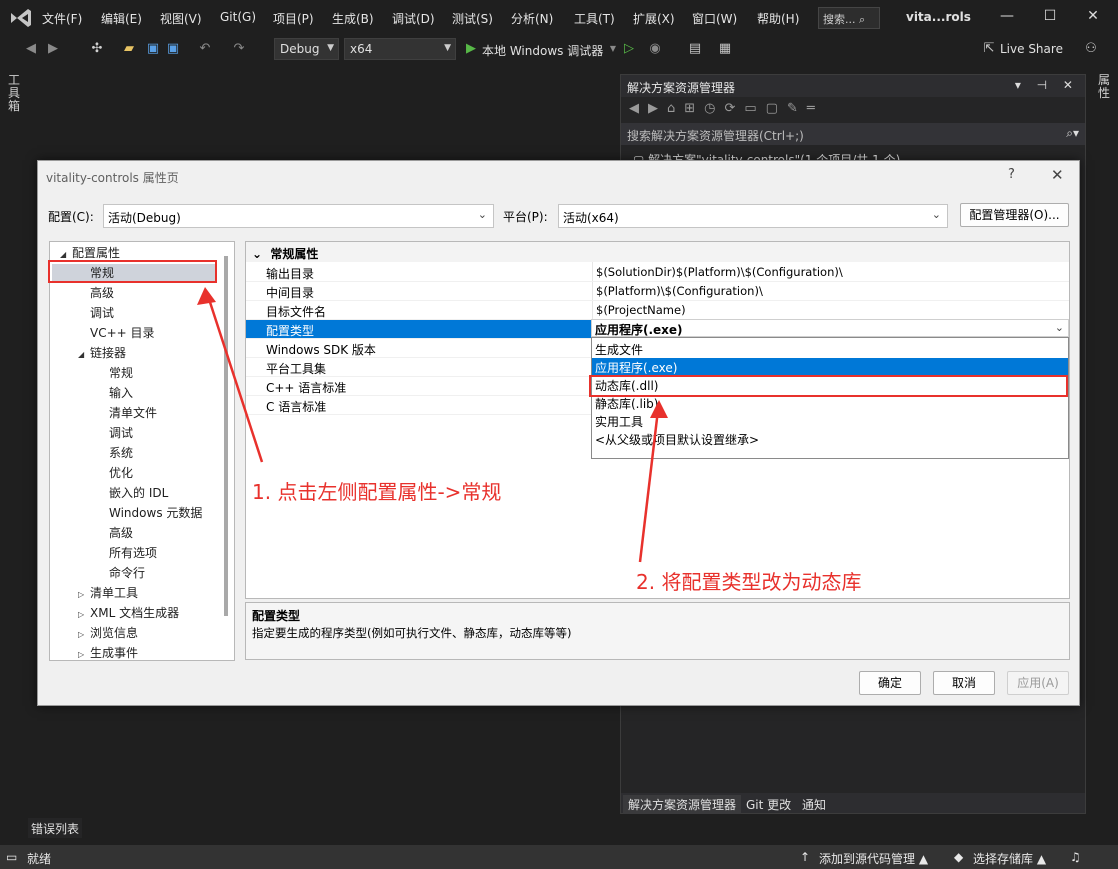 The width and height of the screenshot is (1118, 869). What do you see at coordinates (830, 421) in the screenshot?
I see `config-type-option: 实用工具` at bounding box center [830, 421].